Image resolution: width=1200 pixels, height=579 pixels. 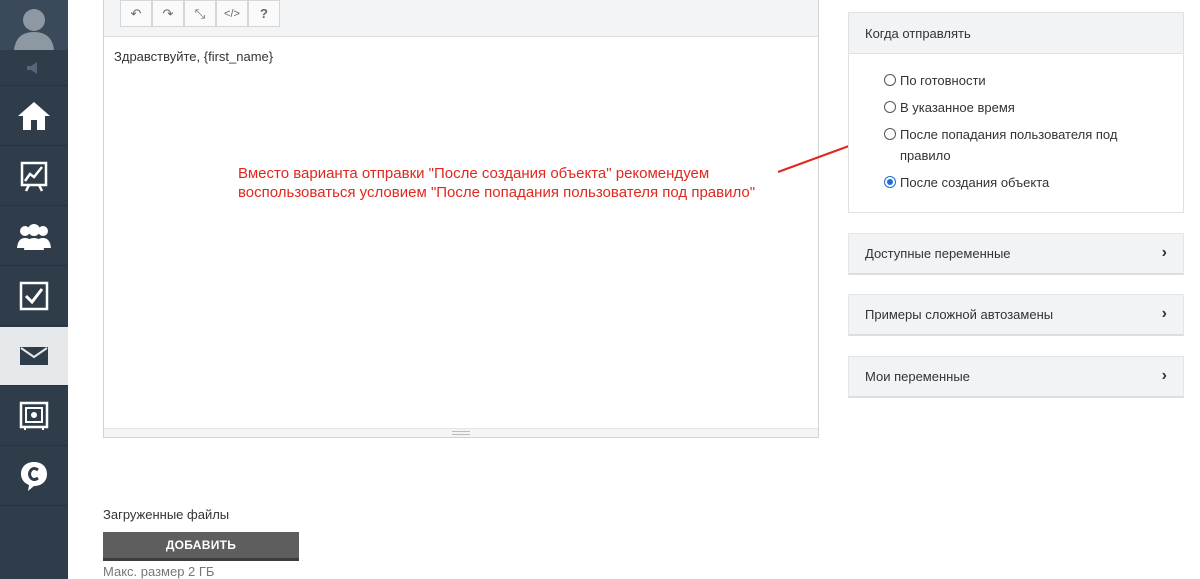 I want to click on source-code-button: </>, so click(x=232, y=13).